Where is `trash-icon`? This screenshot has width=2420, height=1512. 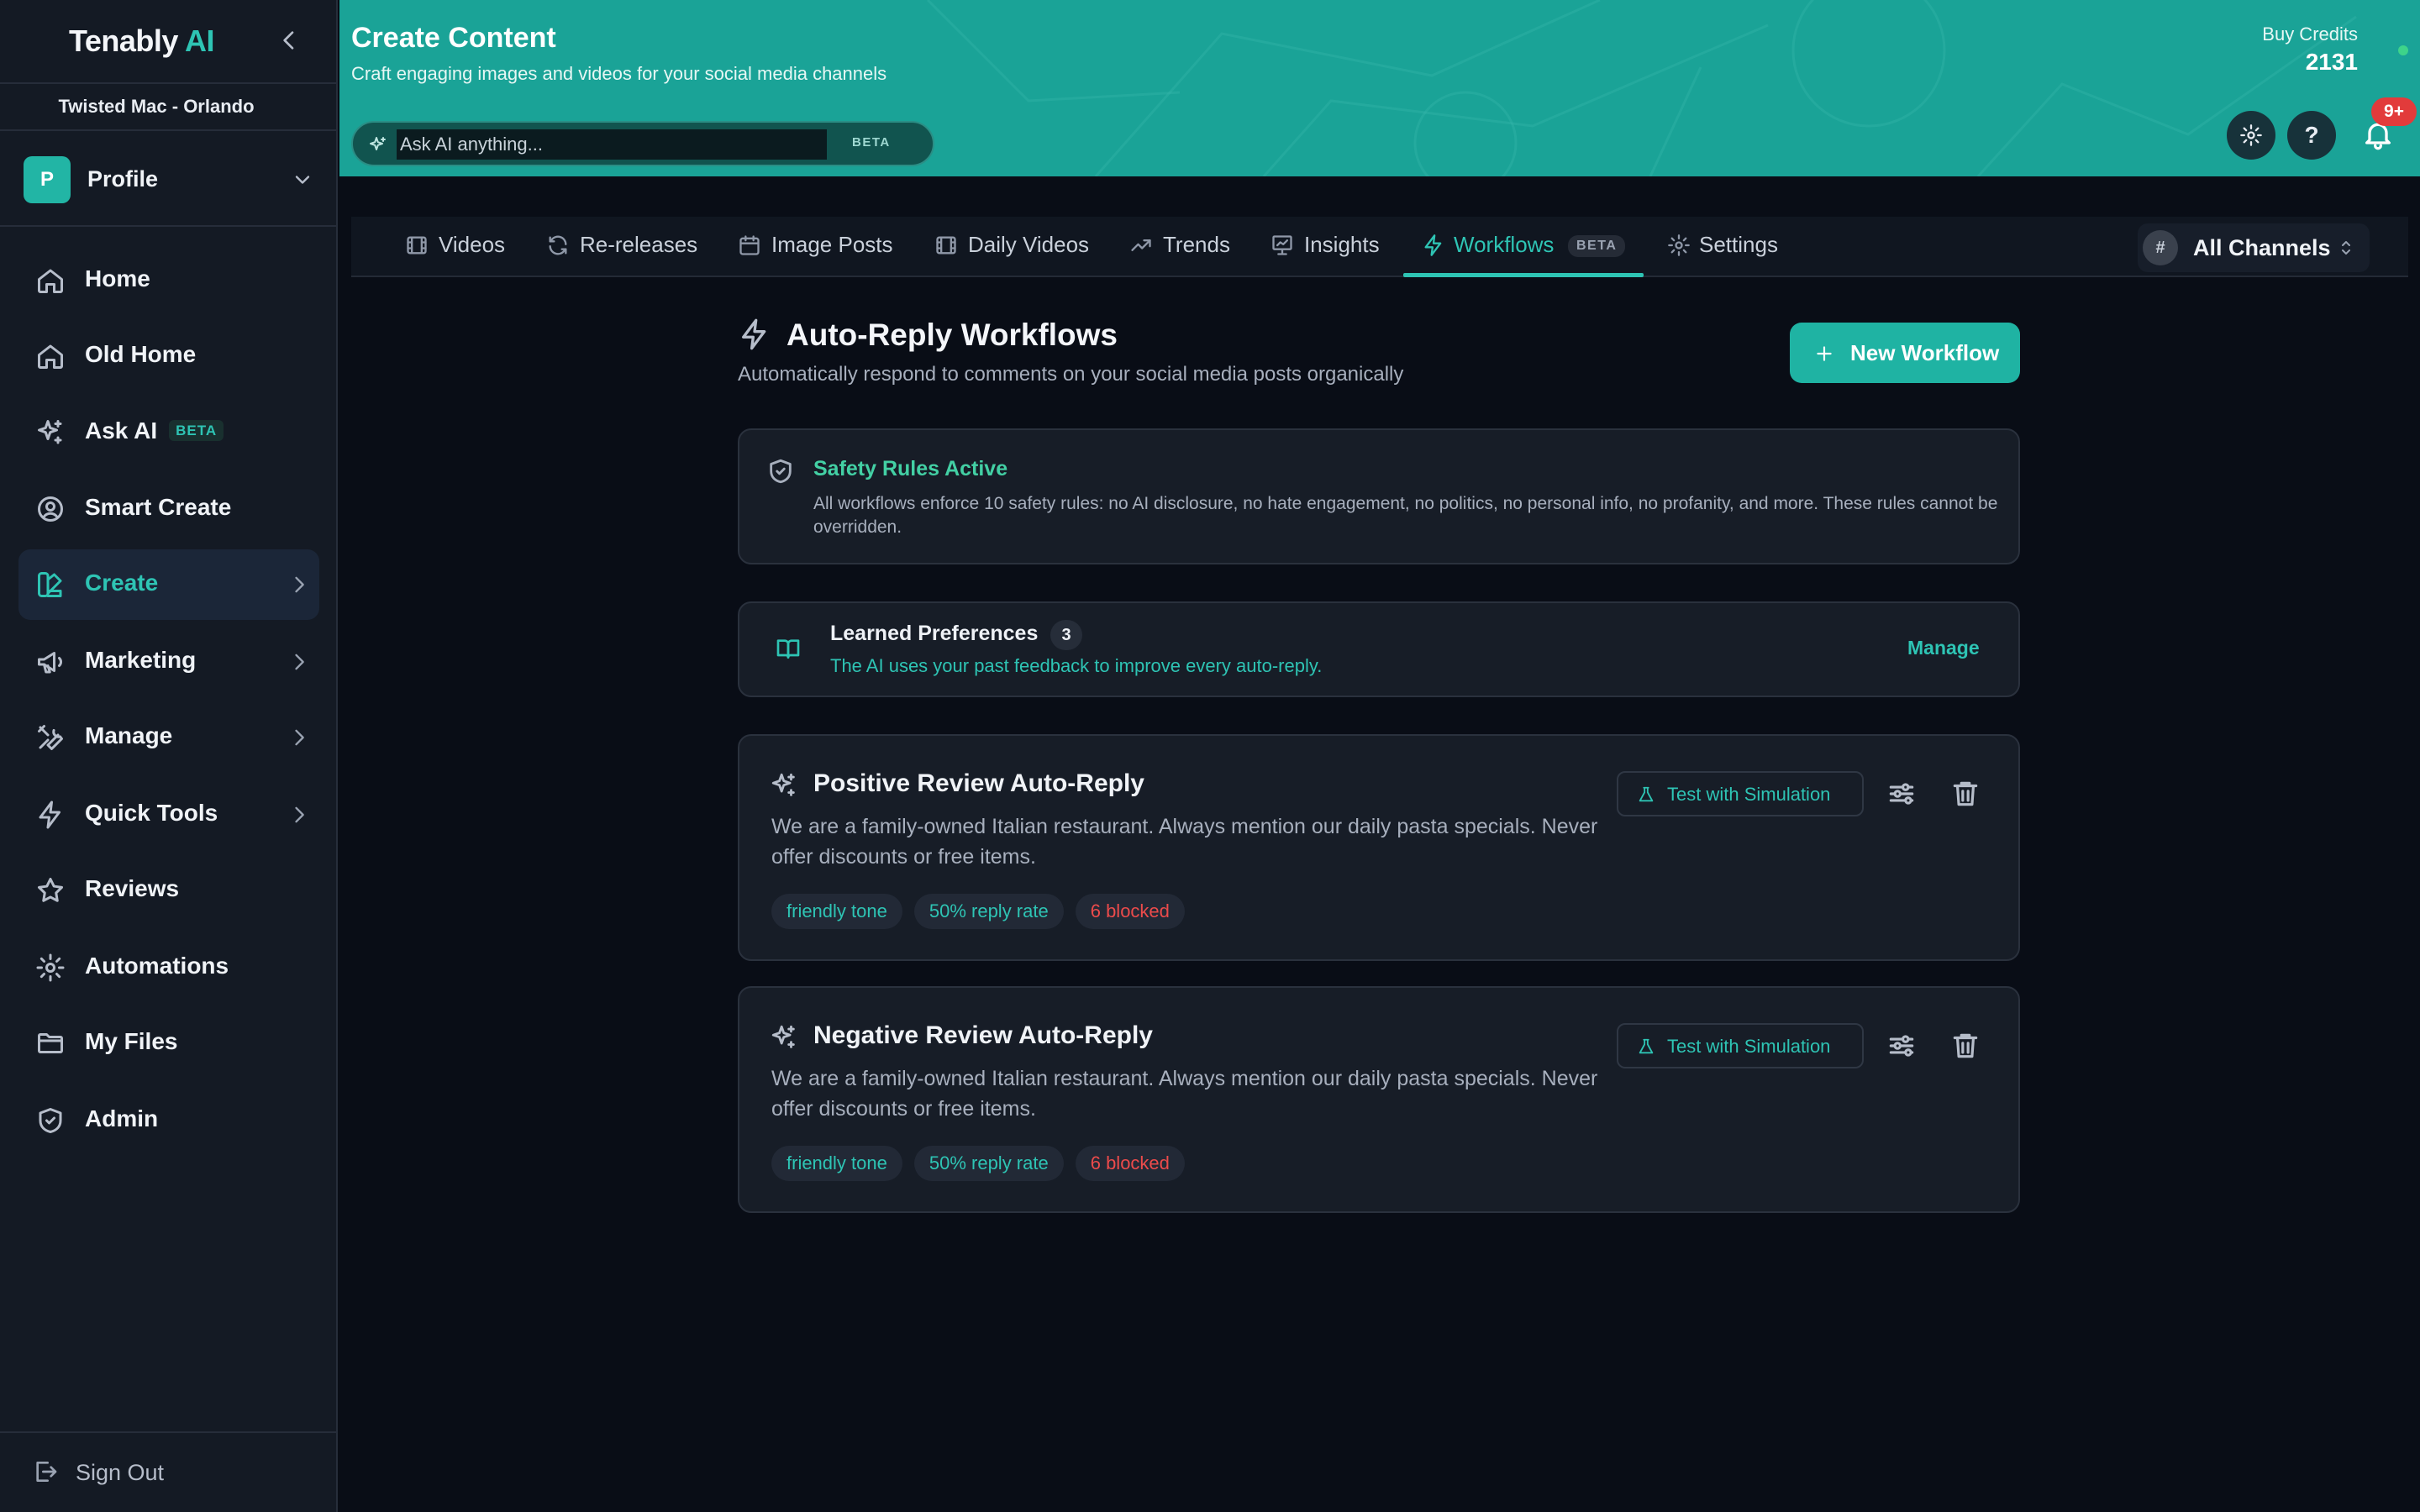
trash-icon is located at coordinates (1965, 1046).